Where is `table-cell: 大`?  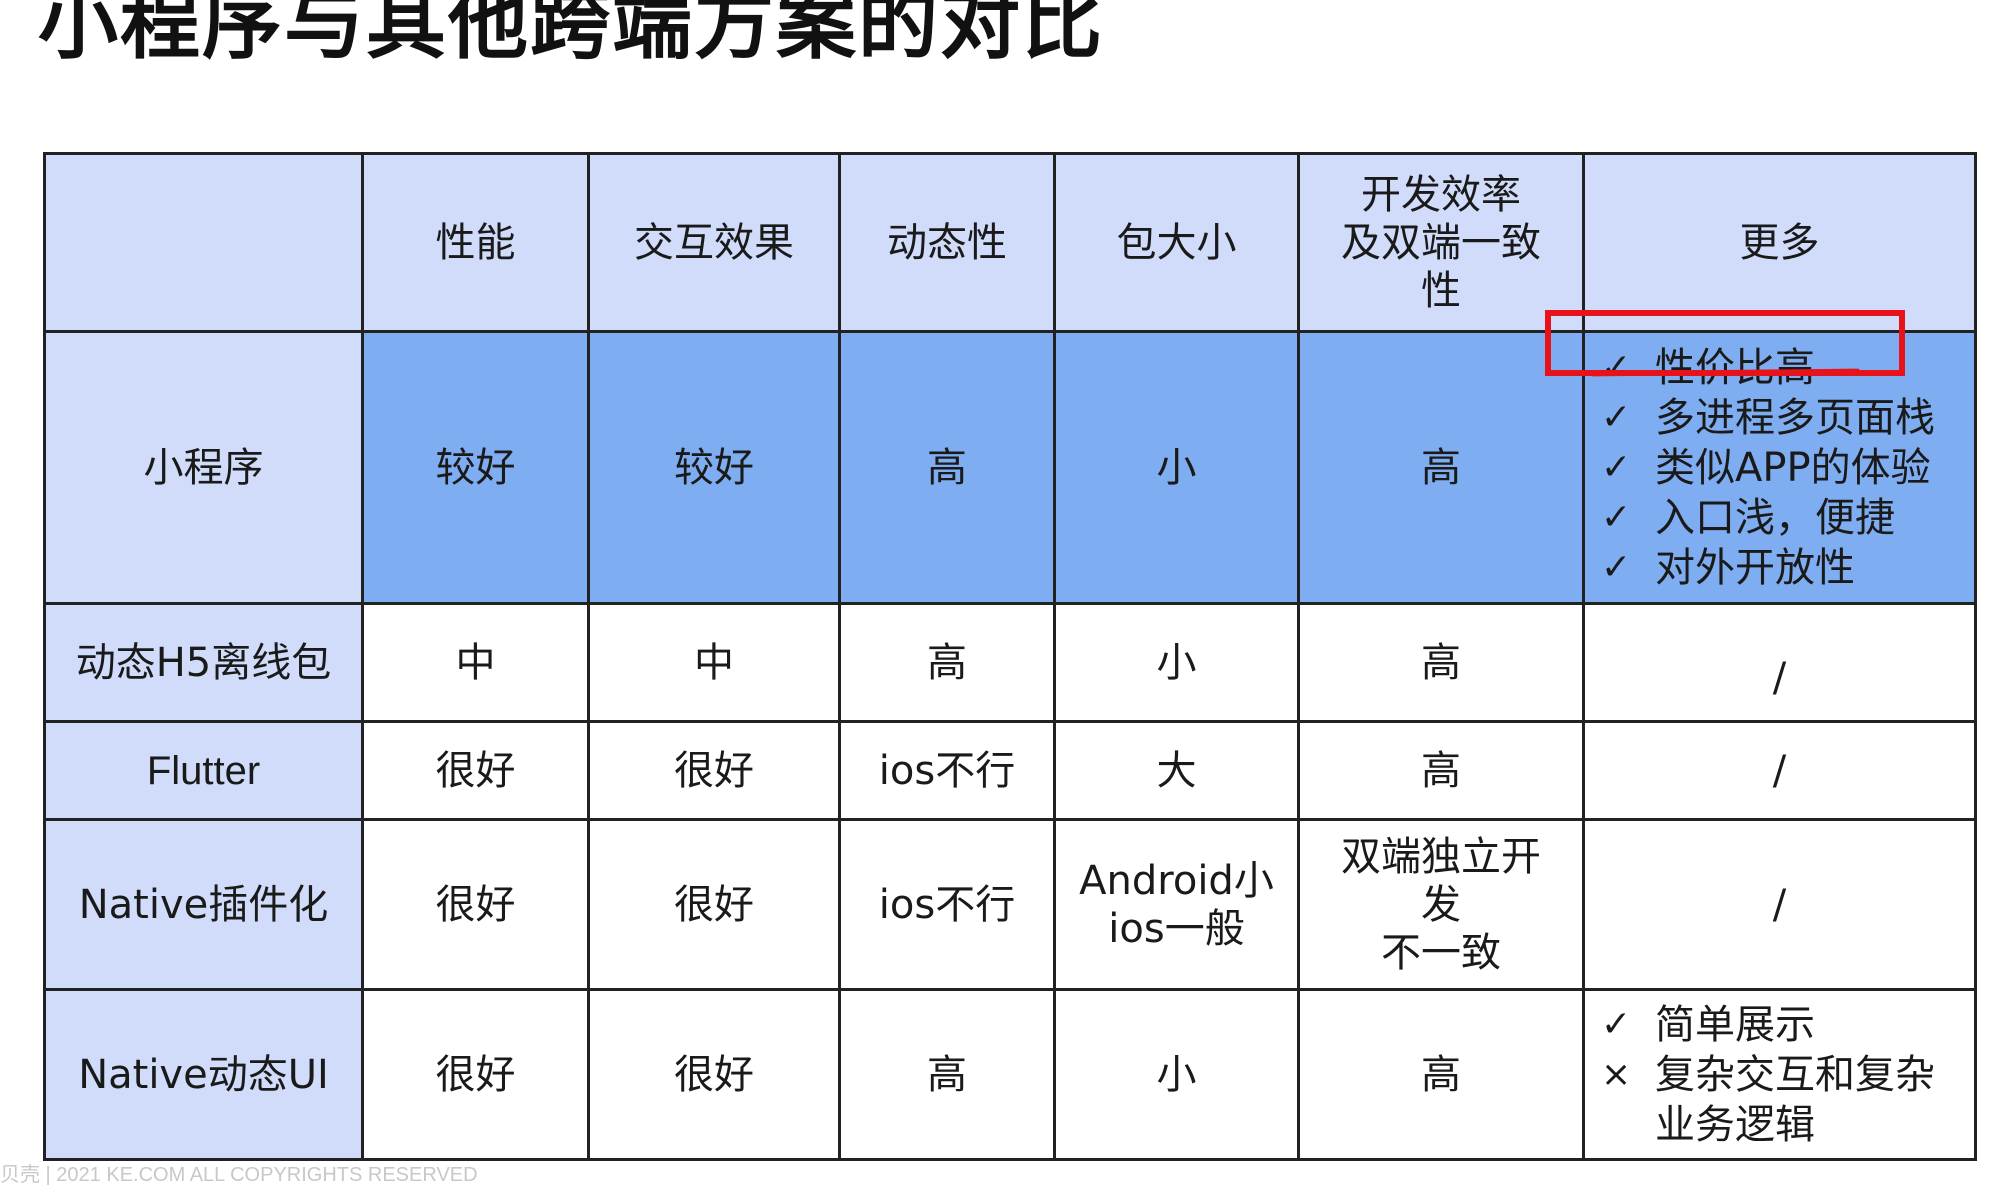
table-cell: 大 is located at coordinates (1176, 770).